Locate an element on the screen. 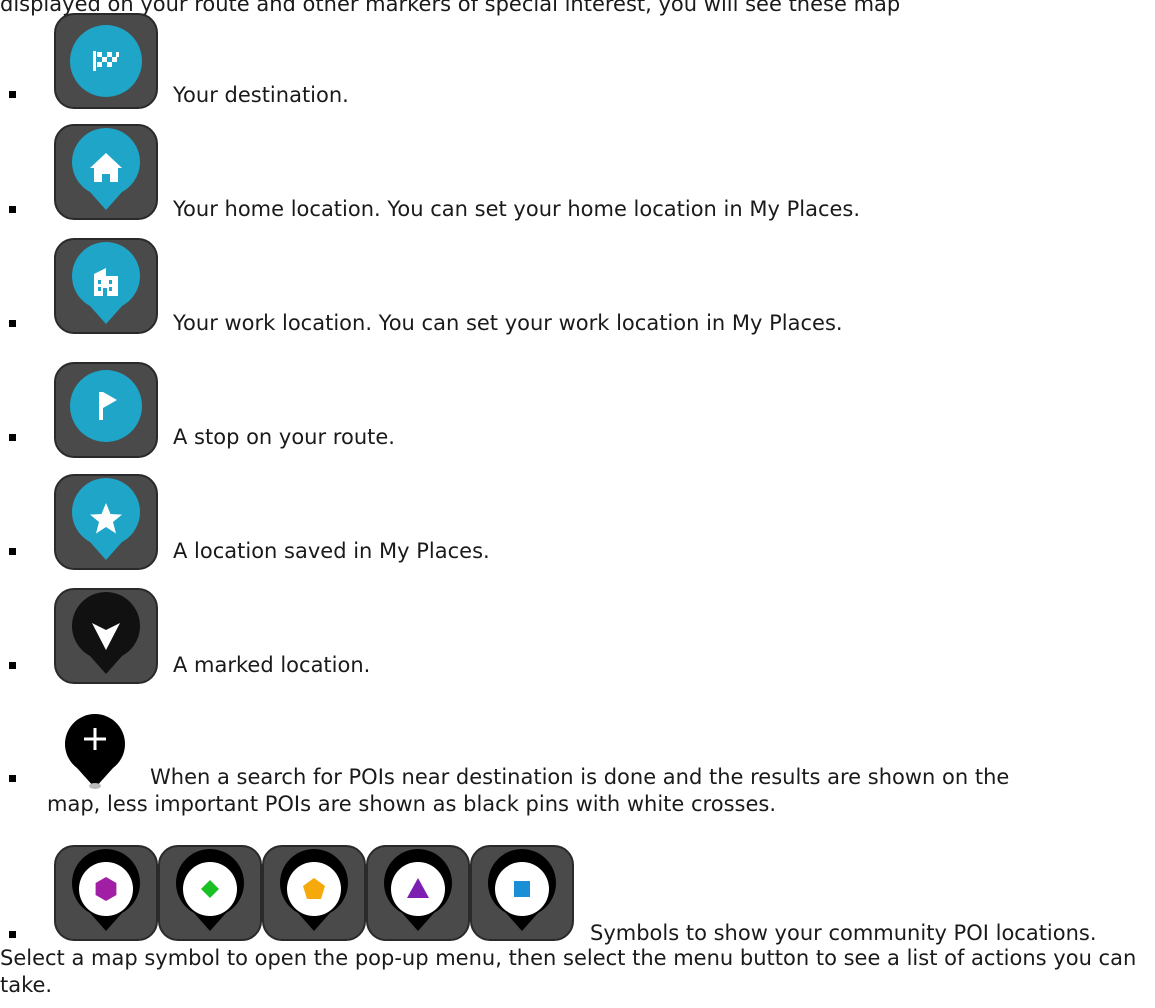 The height and width of the screenshot is (1008, 1155). triangle-pin-icon is located at coordinates (418, 893).